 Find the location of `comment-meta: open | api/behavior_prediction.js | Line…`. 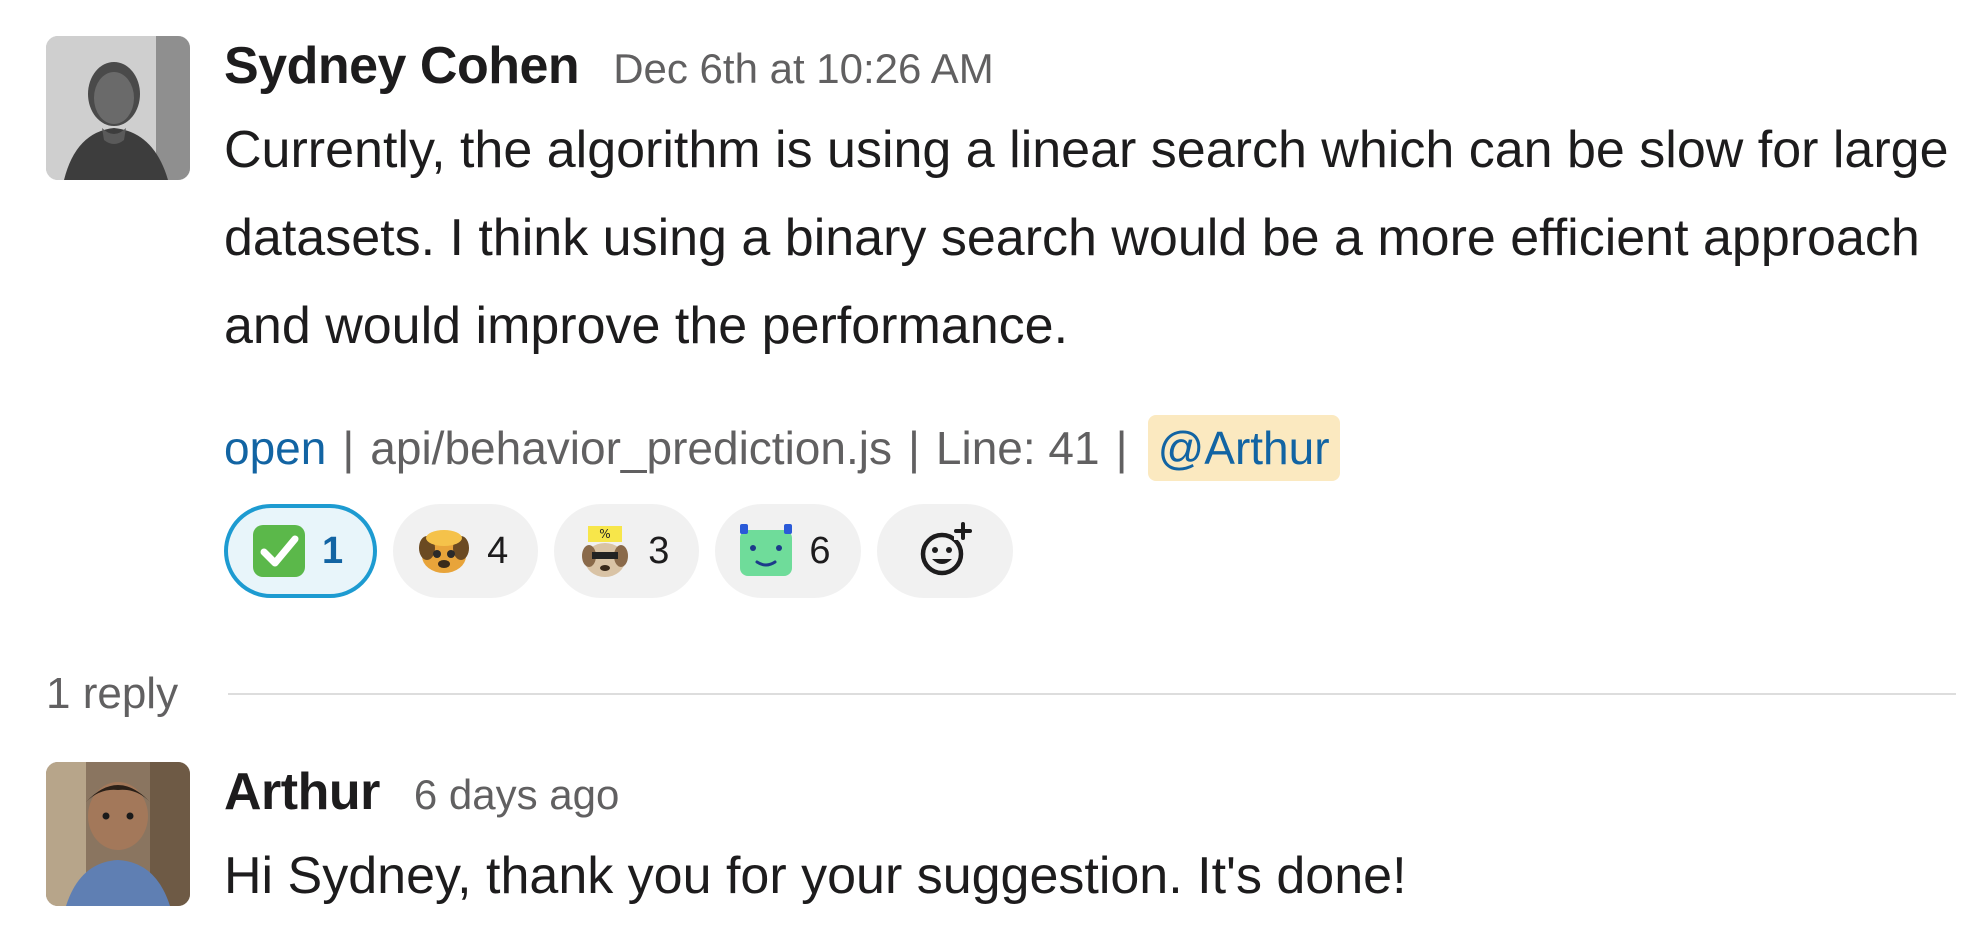

comment-meta: open | api/behavior_prediction.js | Line… is located at coordinates (1094, 448).